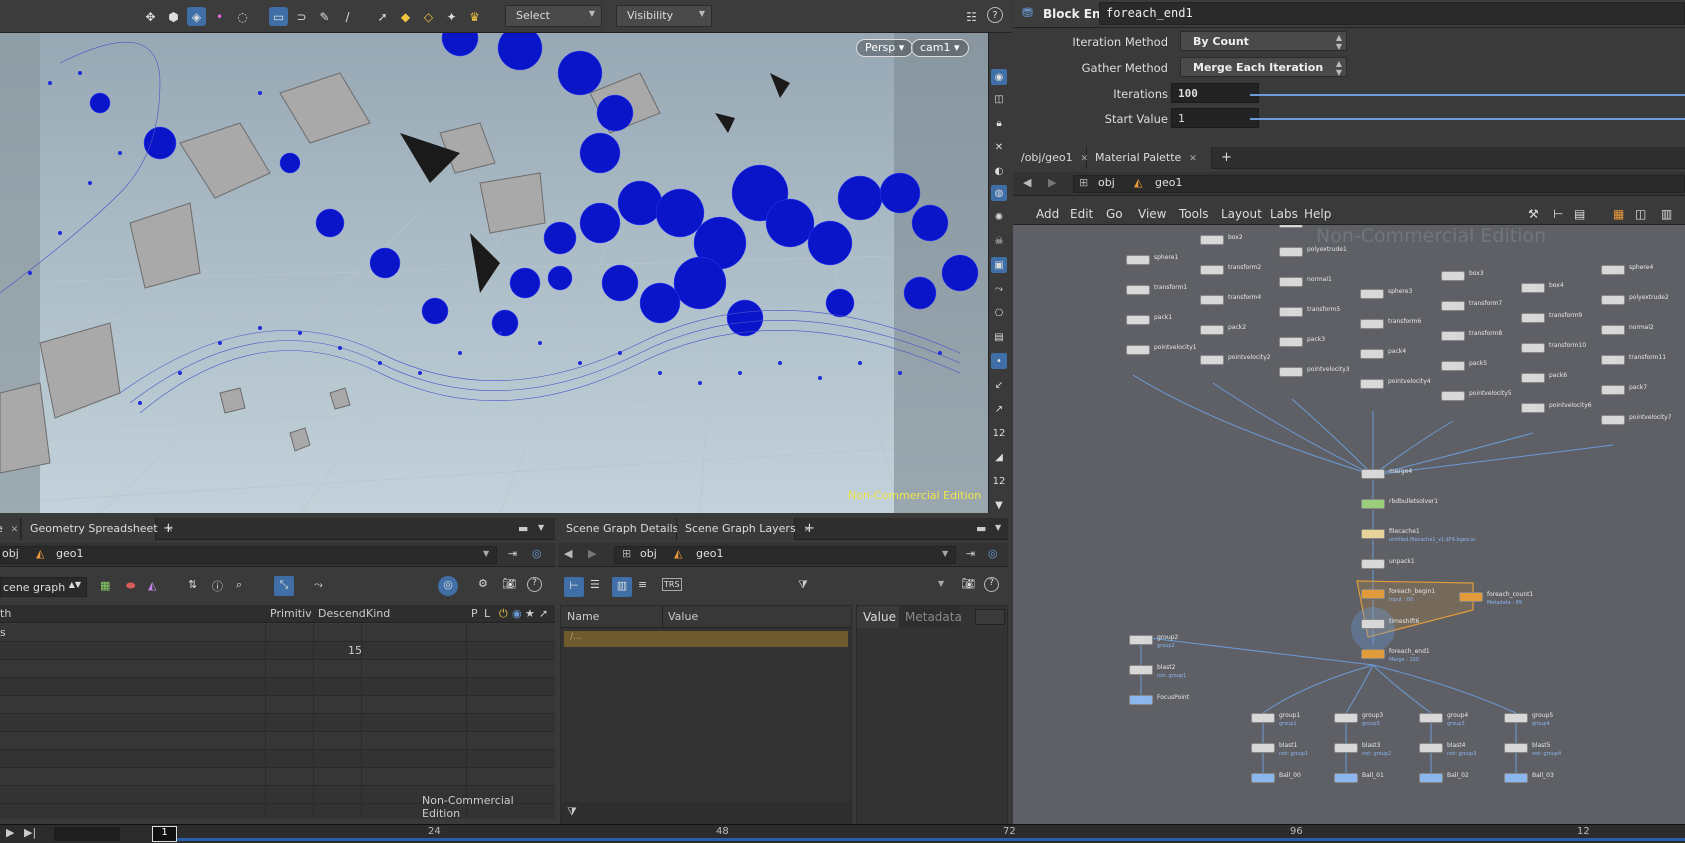 Image resolution: width=1685 pixels, height=843 pixels. Describe the element at coordinates (664, 16) in the screenshot. I see `visibility-dropdown: Visibility ▼` at that location.